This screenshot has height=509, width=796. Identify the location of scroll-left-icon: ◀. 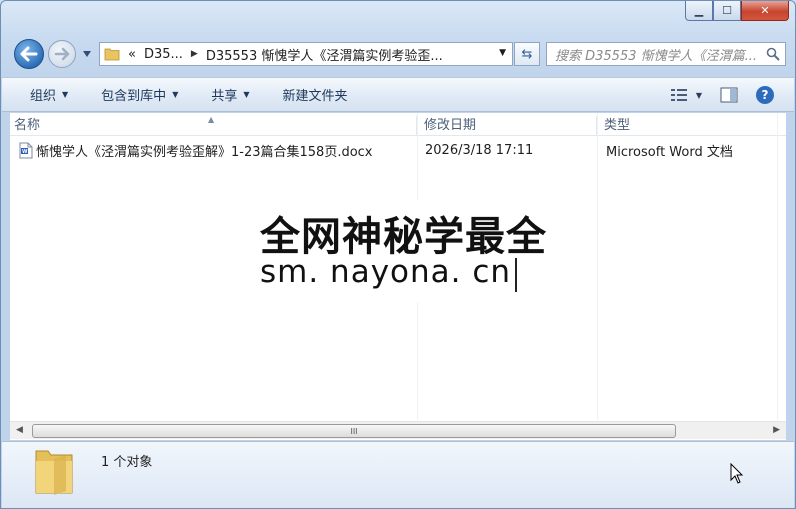
(19, 430).